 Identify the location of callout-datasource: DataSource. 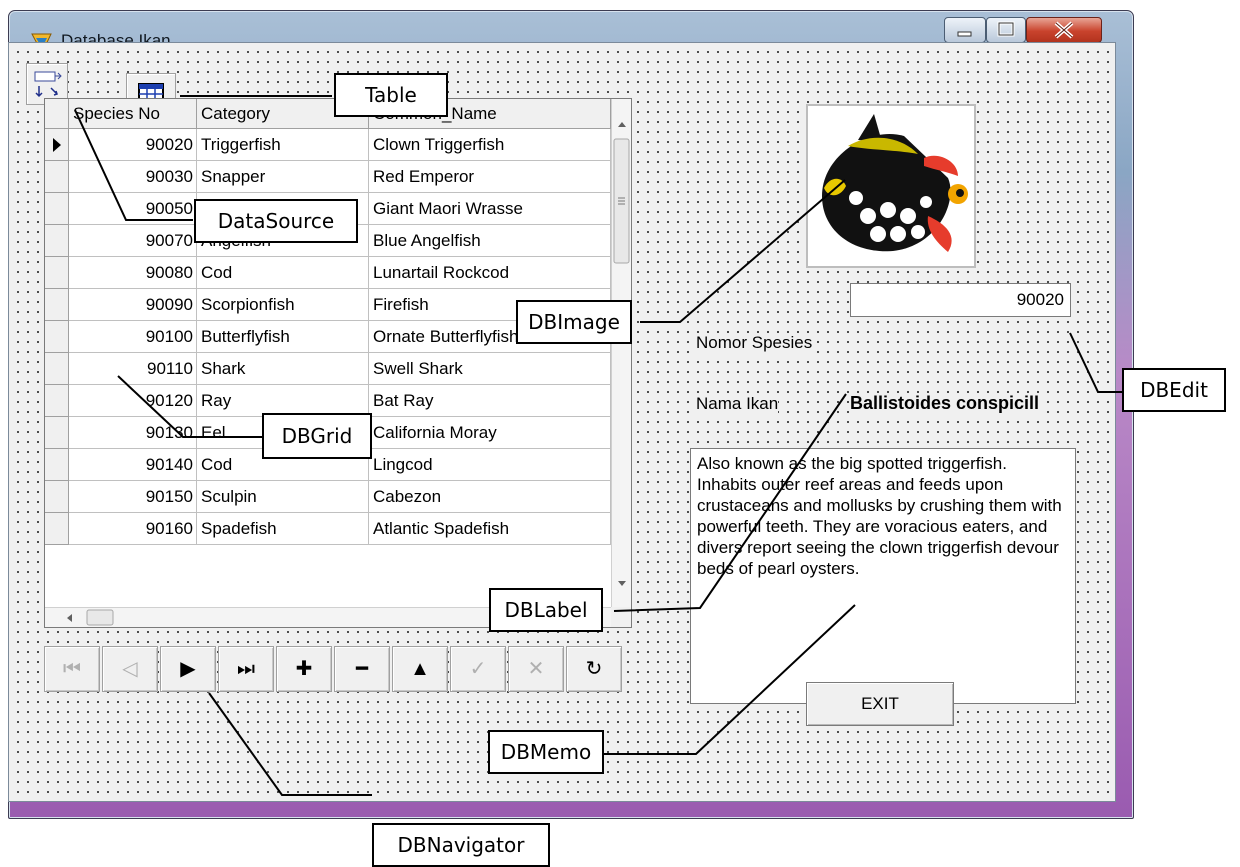
(276, 221).